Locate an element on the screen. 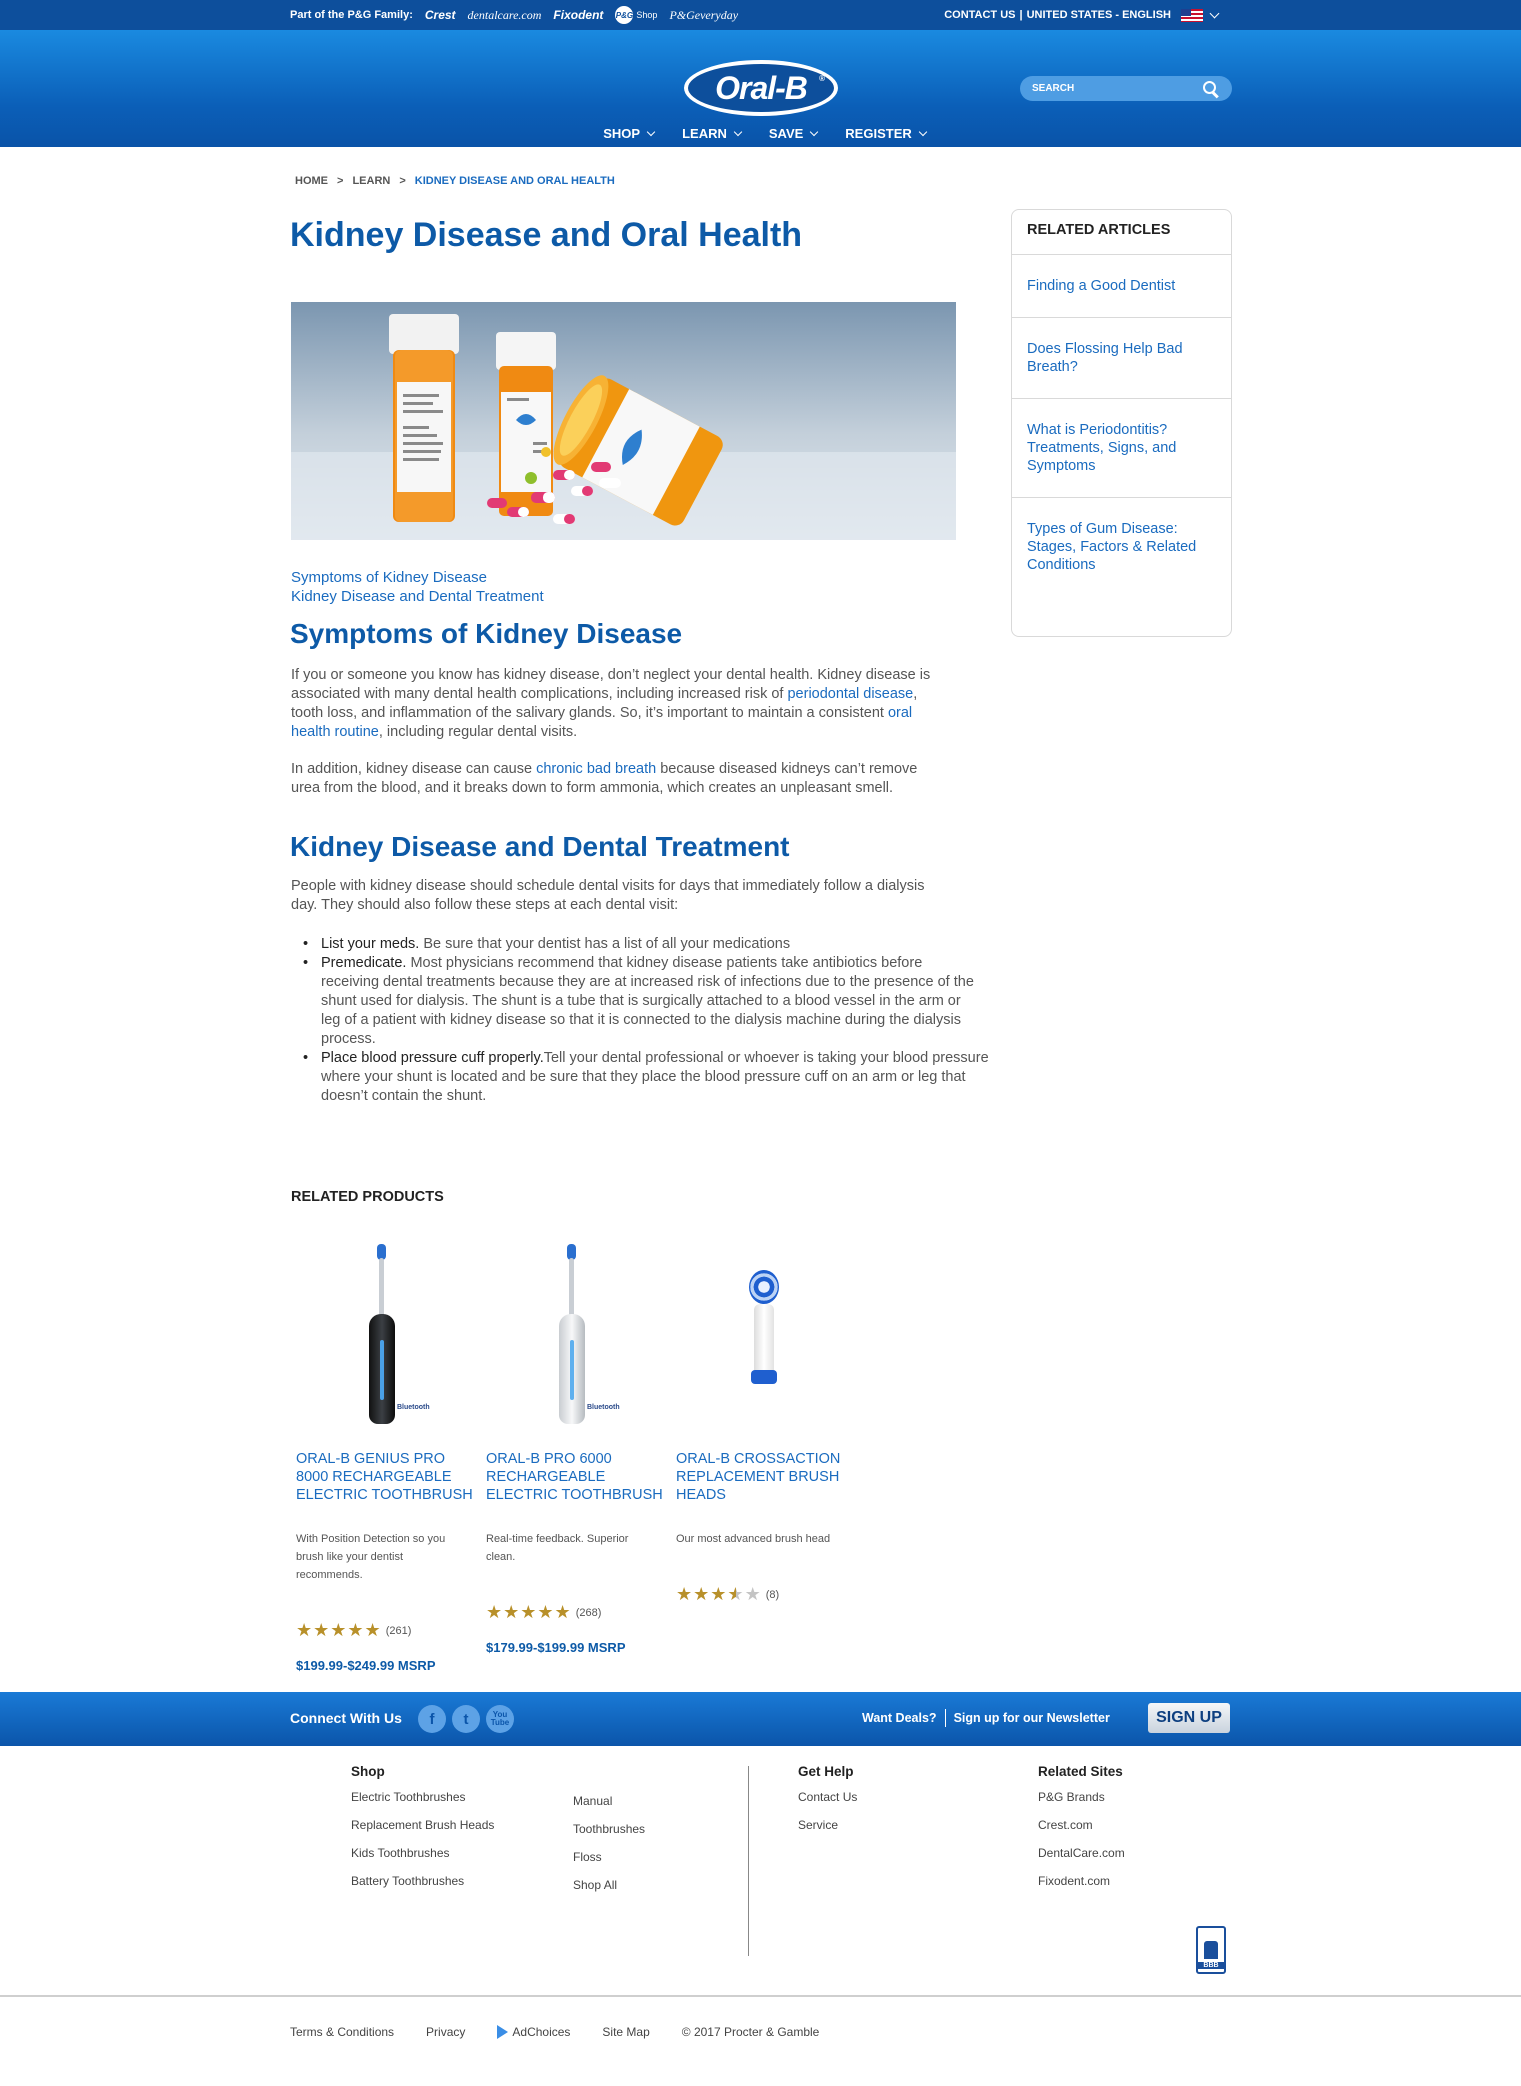 The height and width of the screenshot is (2086, 1521). logo-text: Oral-B is located at coordinates (761, 87).